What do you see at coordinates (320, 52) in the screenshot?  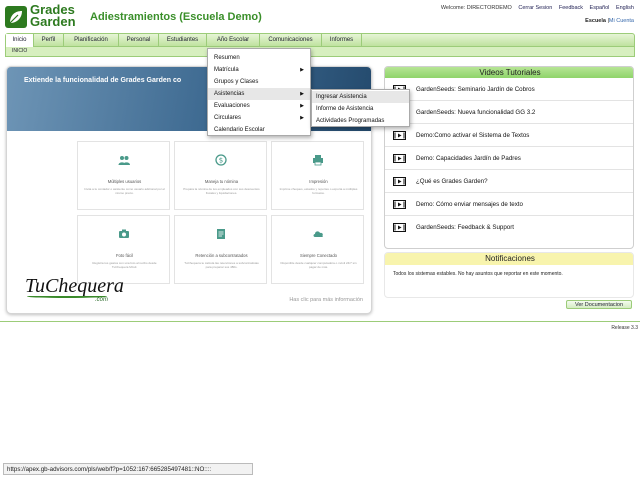 I see `sub-nav: INICIO` at bounding box center [320, 52].